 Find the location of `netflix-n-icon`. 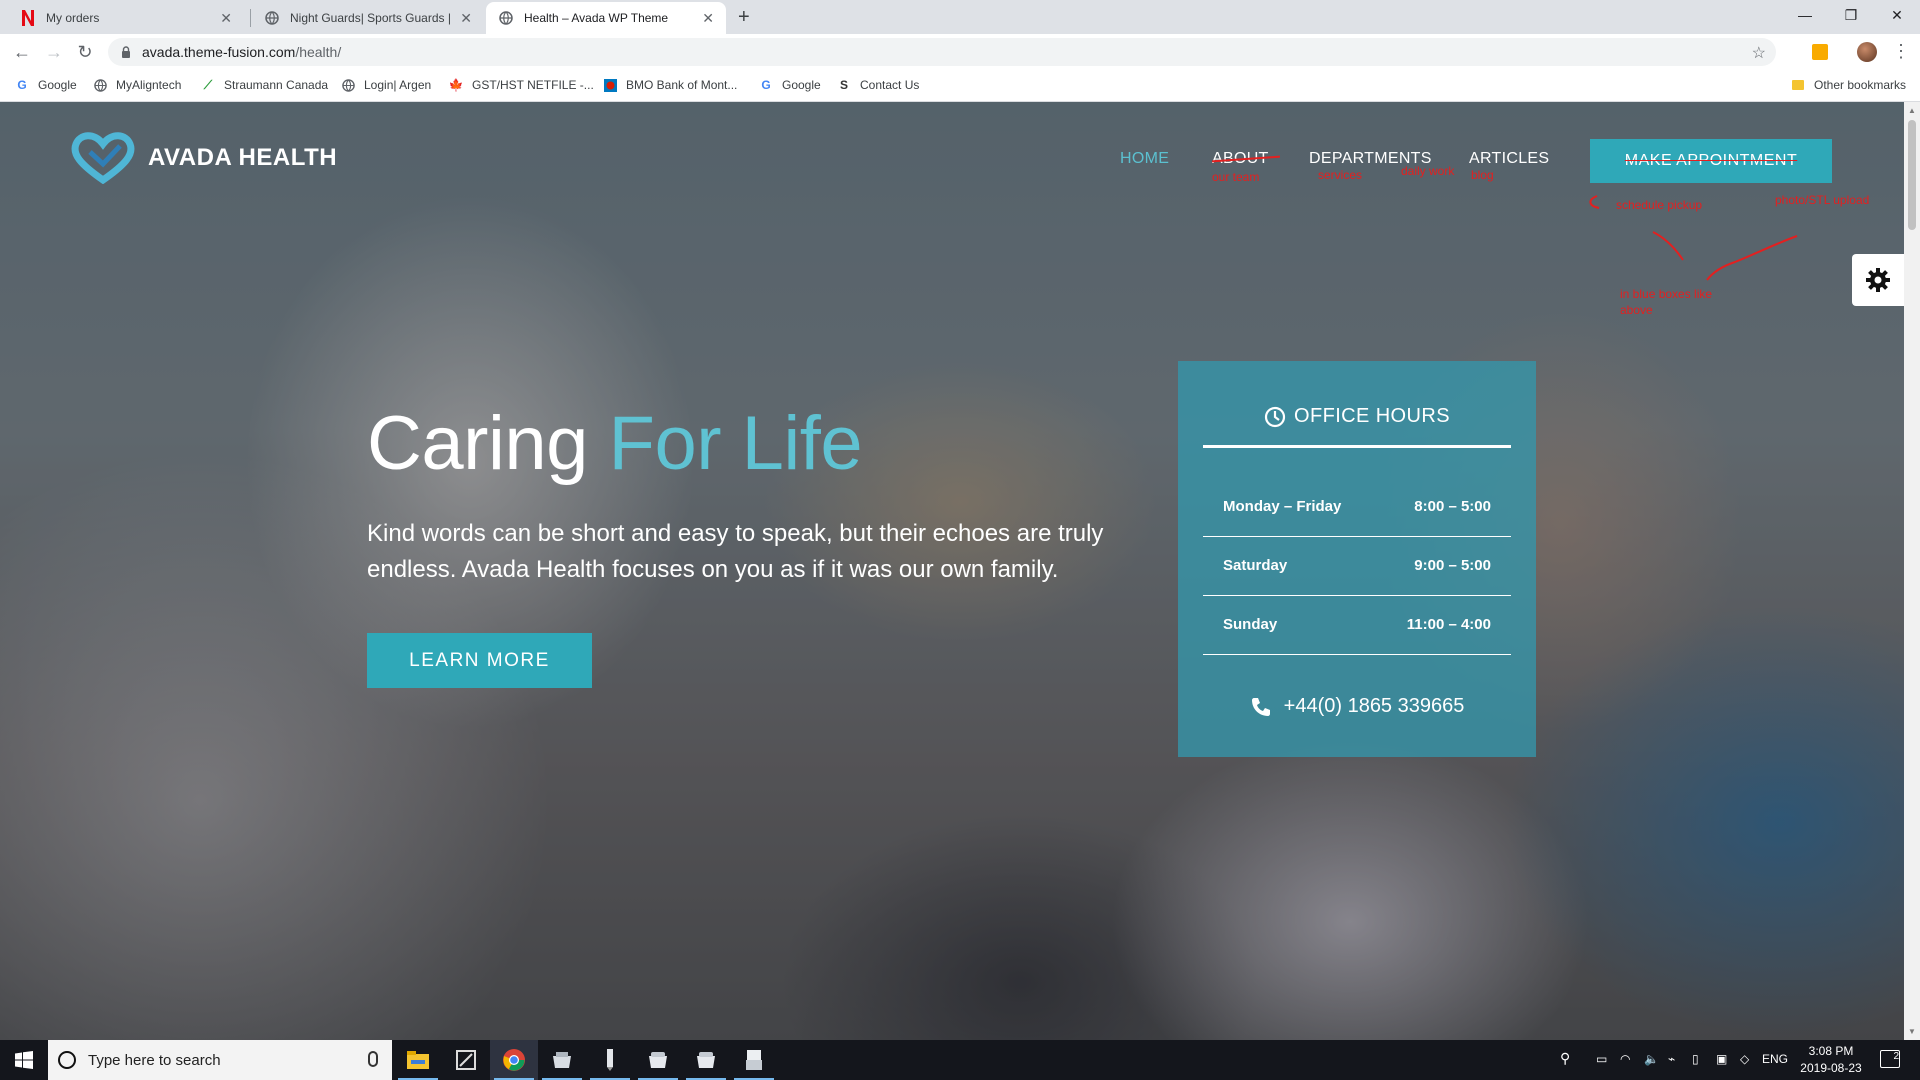

netflix-n-icon is located at coordinates (28, 18).